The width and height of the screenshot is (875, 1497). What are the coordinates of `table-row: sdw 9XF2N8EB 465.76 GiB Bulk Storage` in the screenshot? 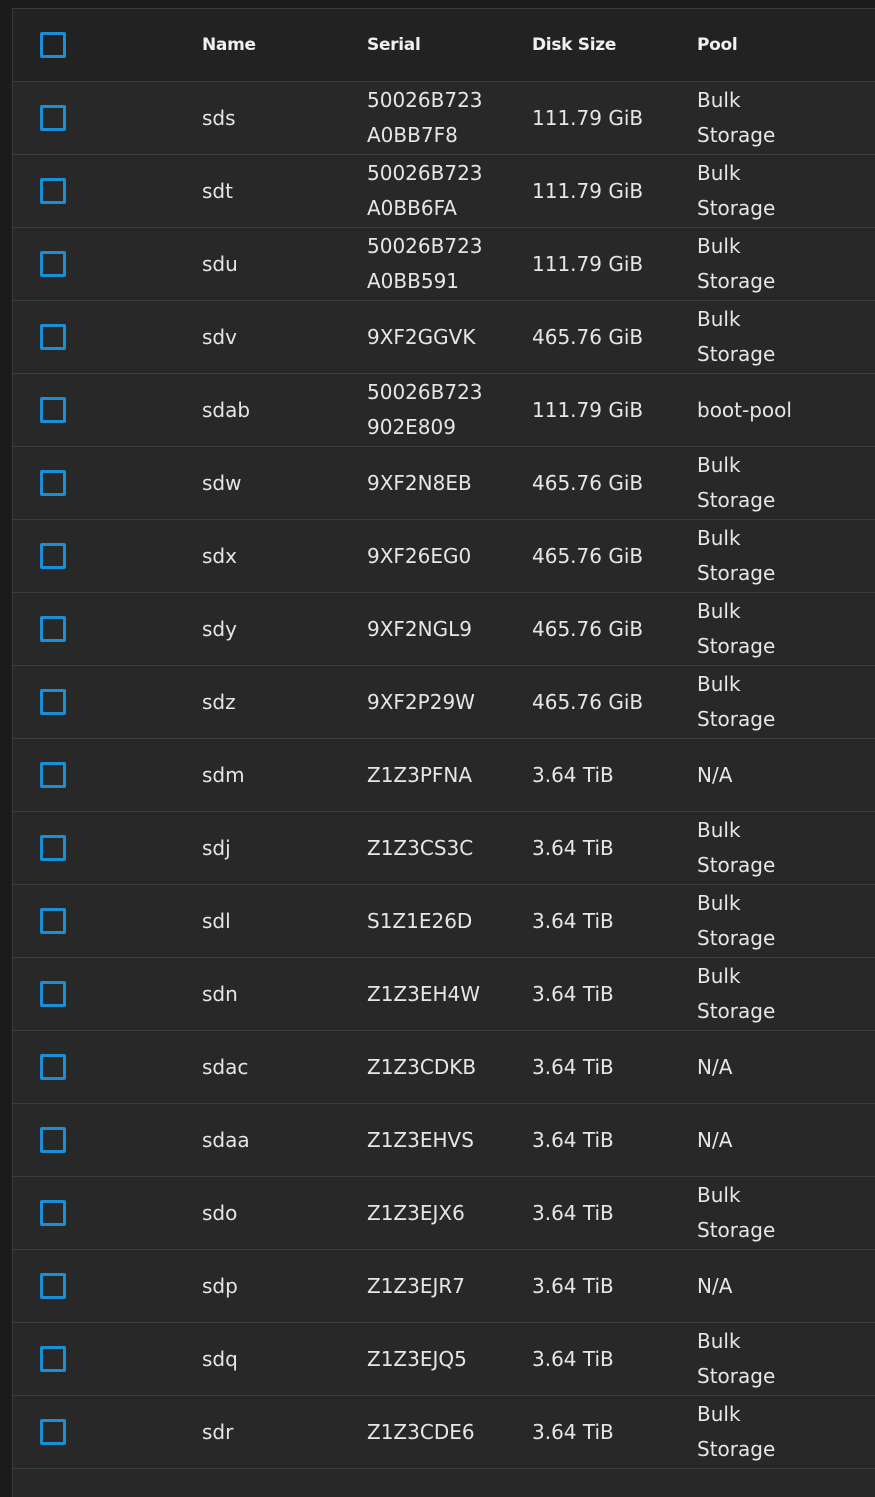 It's located at (444, 483).